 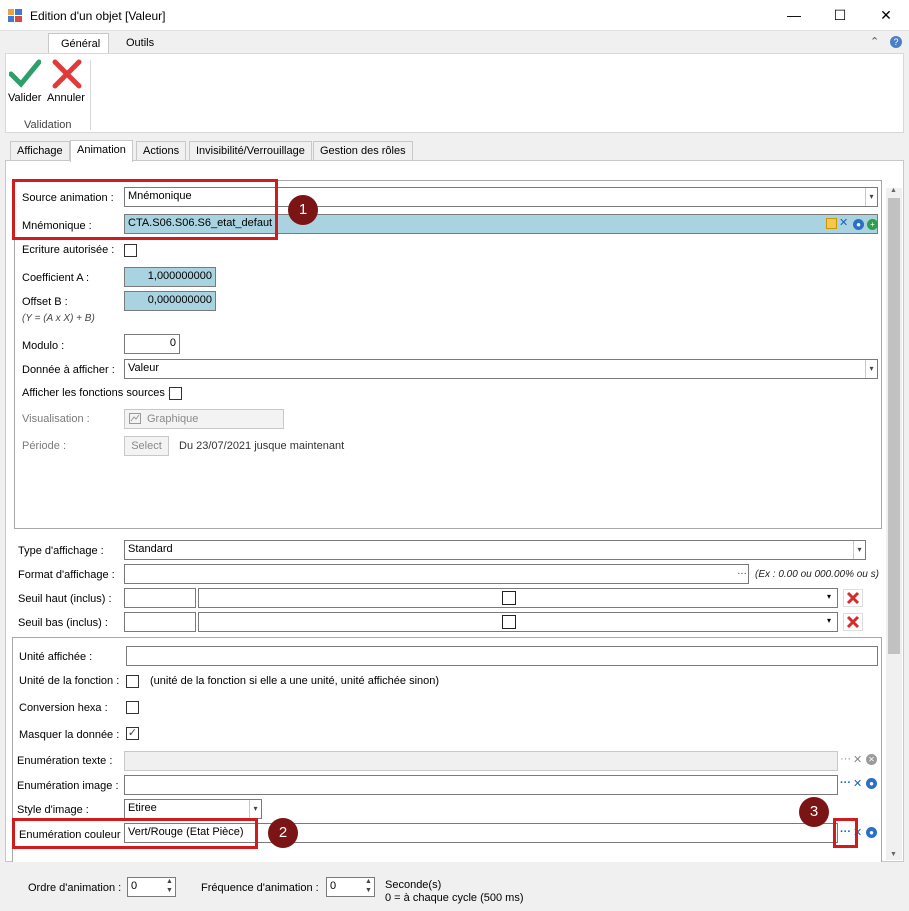 What do you see at coordinates (140, 43) in the screenshot?
I see `ribbon-tab-outils: Outils` at bounding box center [140, 43].